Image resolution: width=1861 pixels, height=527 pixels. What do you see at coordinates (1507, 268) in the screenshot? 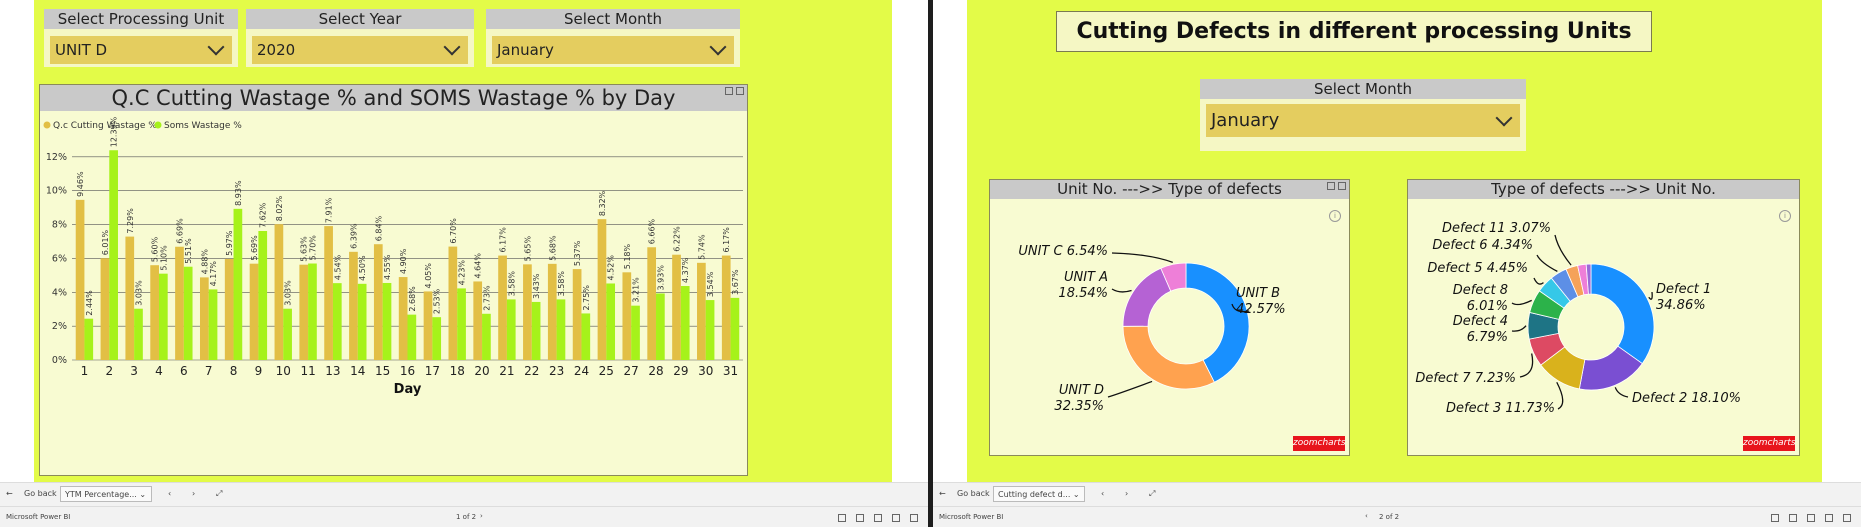
I see `slice-label-value: 4.45%` at bounding box center [1507, 268].